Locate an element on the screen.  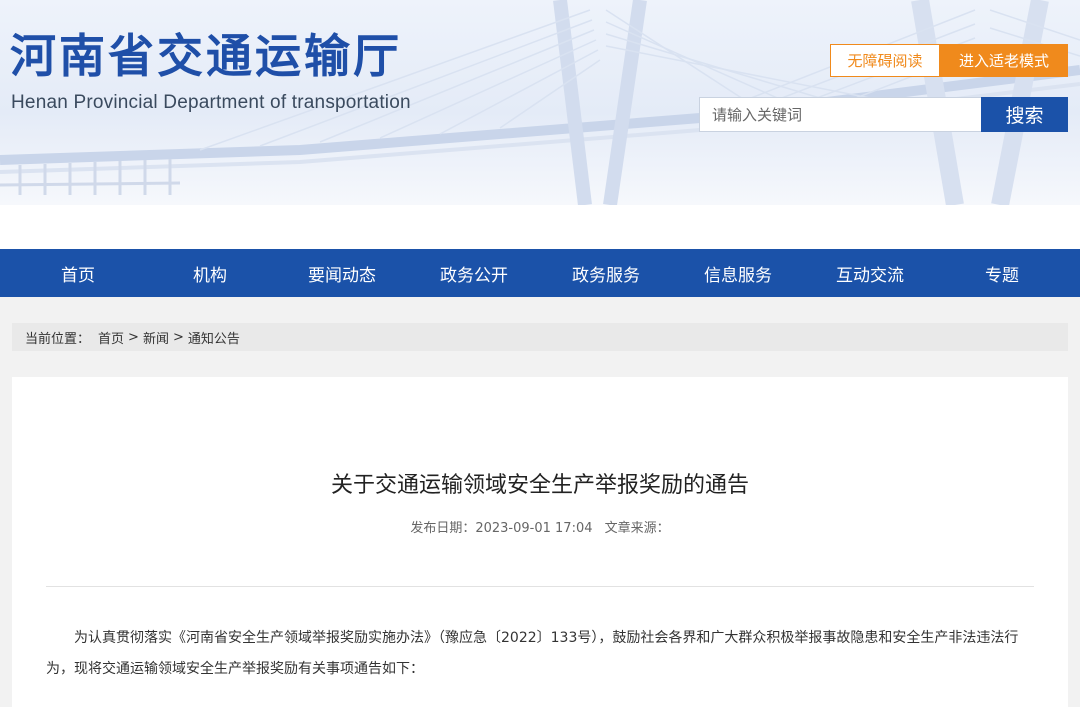
article-meta: 发布日期：2023-09-01 17:04 文章来源： is located at coordinates (540, 526).